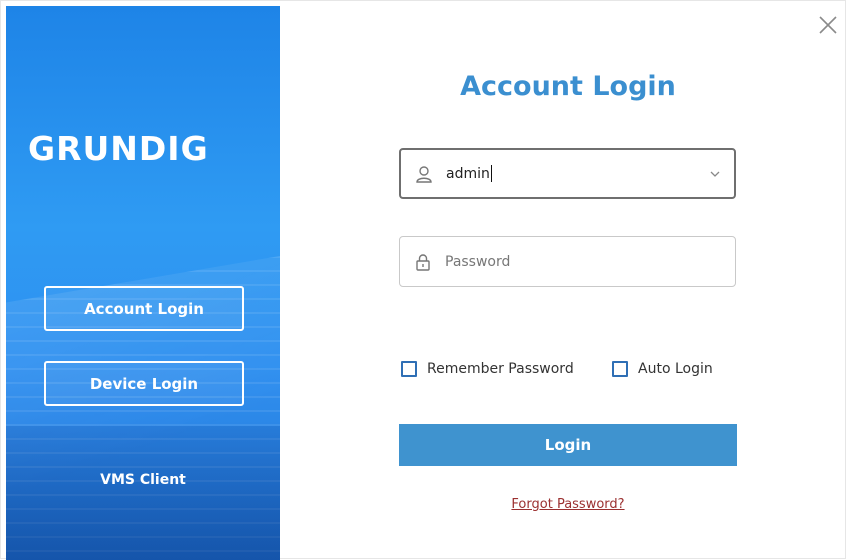 This screenshot has height=560, width=846. I want to click on device-login-tab: Device Login, so click(144, 383).